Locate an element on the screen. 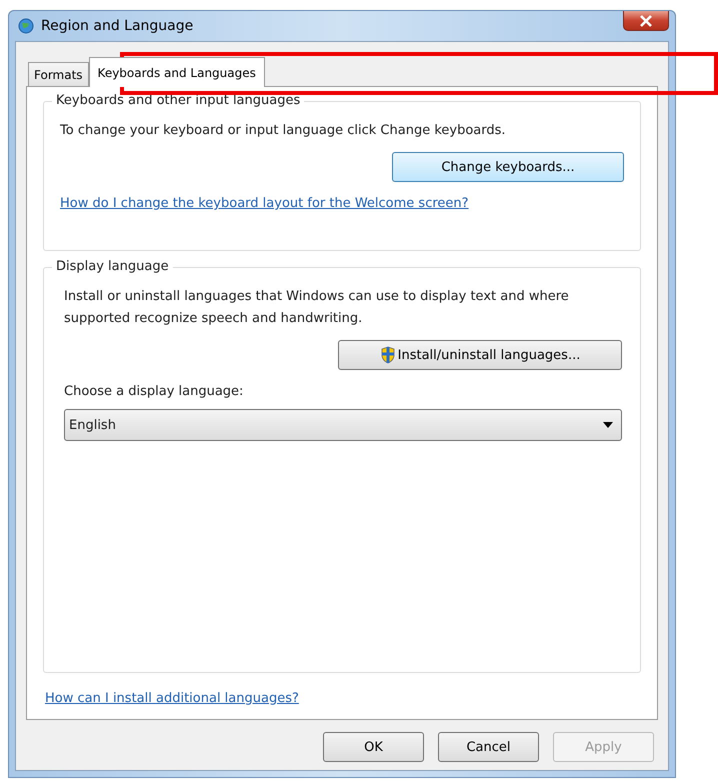  language-dropdown: English is located at coordinates (343, 425).